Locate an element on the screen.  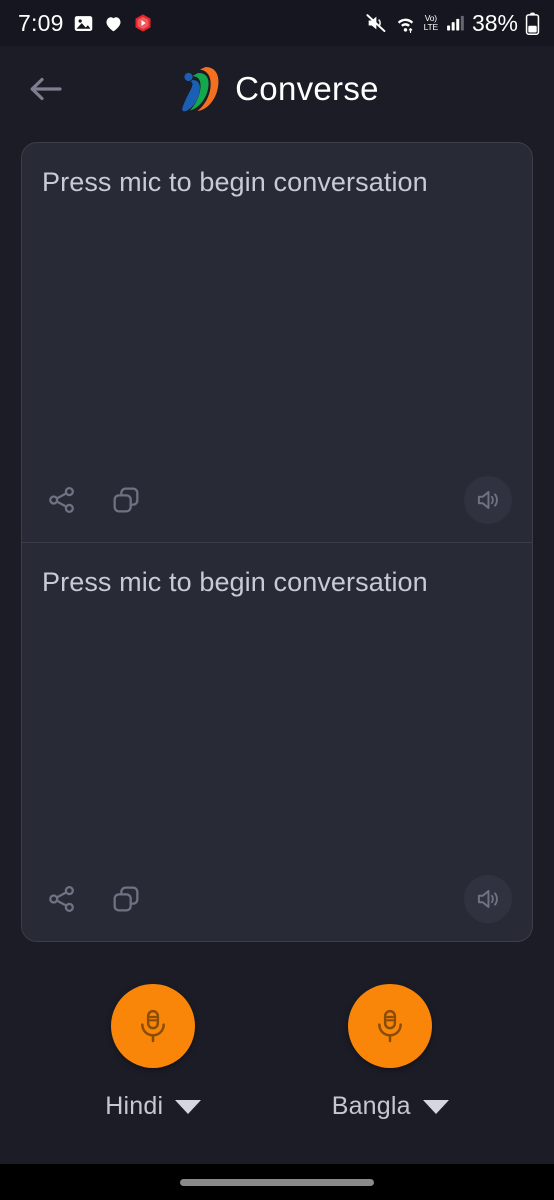
status-bar-left: 7:09 is located at coordinates (85, 23).